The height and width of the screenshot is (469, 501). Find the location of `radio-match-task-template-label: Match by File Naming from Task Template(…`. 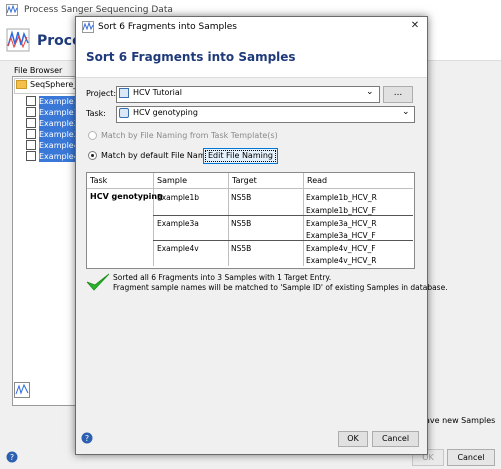

radio-match-task-template-label: Match by File Naming from Task Template(… is located at coordinates (189, 135).